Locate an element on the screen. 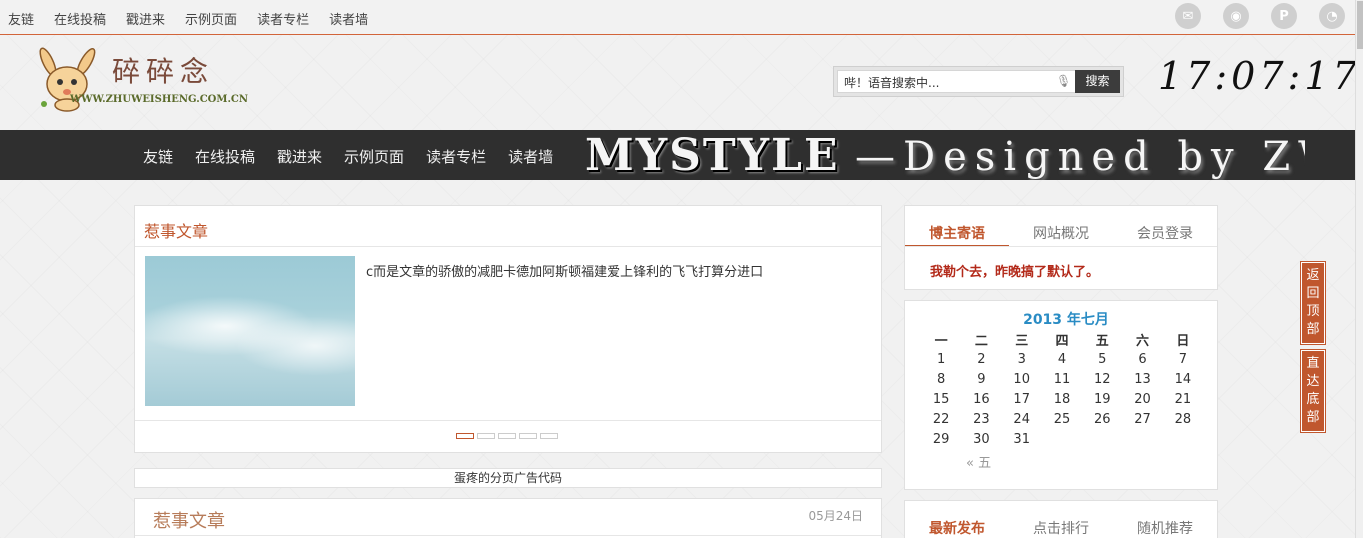 The image size is (1363, 538). sidebar-posts-box: 最新发布 点击排行 随机推荐 is located at coordinates (1061, 519).